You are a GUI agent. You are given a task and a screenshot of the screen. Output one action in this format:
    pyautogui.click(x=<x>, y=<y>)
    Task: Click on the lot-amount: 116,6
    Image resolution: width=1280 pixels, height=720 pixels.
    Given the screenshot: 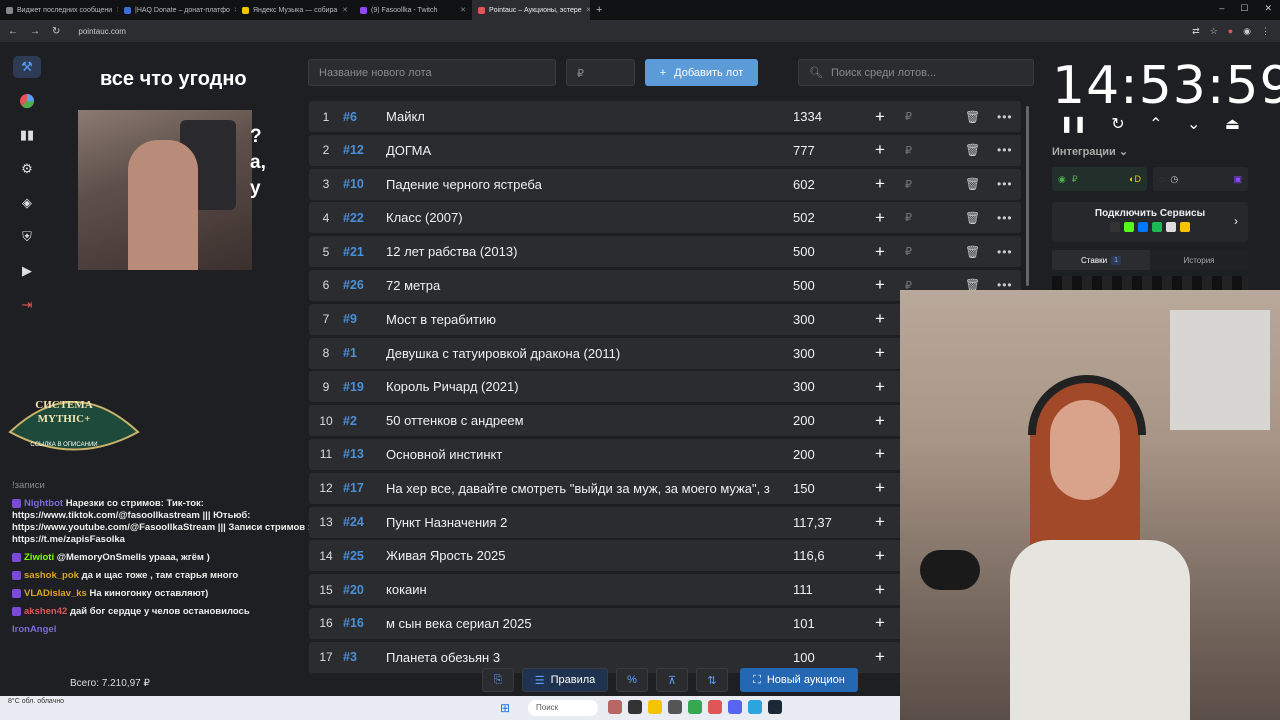 What is the action you would take?
    pyautogui.click(x=818, y=555)
    